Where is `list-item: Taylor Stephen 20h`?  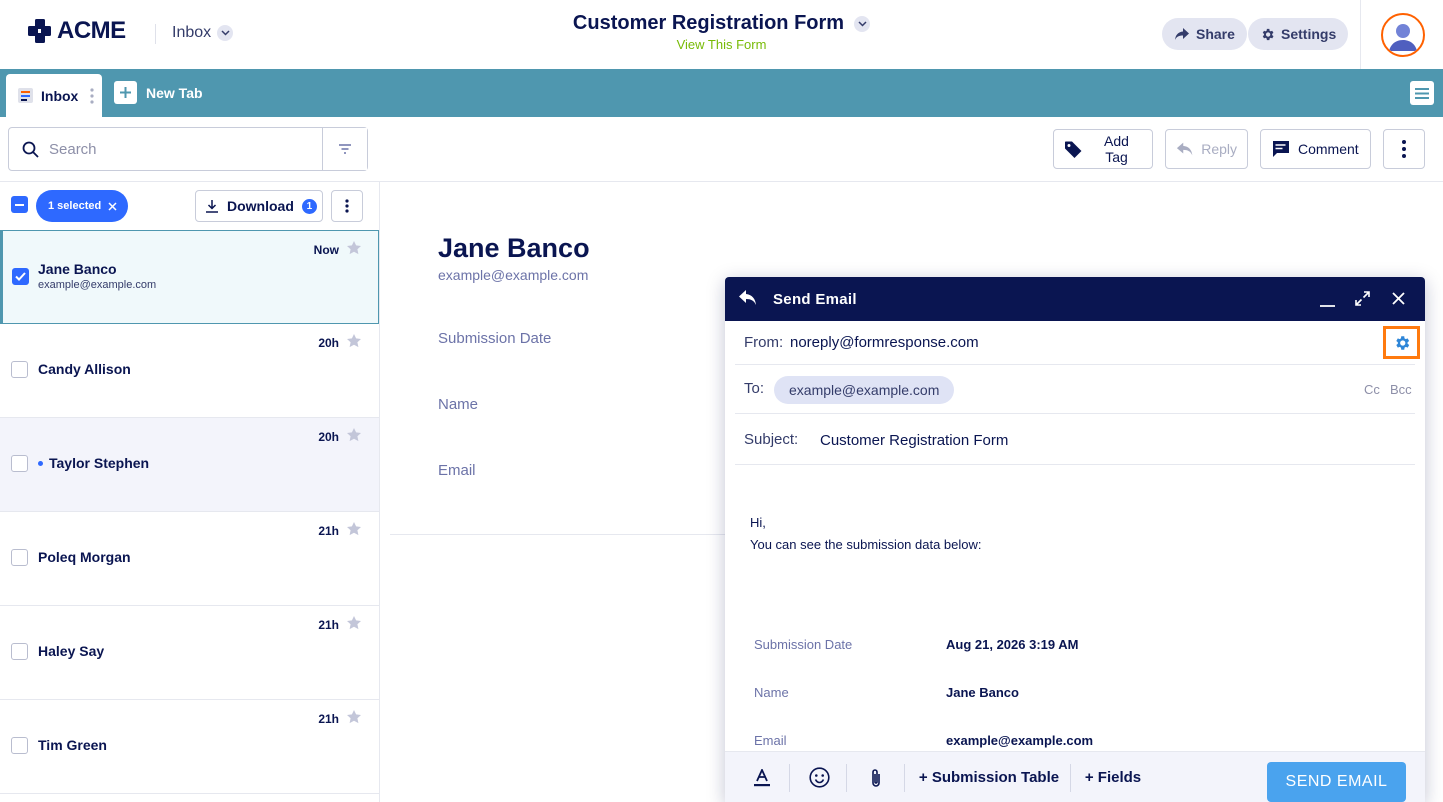 list-item: Taylor Stephen 20h is located at coordinates (189, 465).